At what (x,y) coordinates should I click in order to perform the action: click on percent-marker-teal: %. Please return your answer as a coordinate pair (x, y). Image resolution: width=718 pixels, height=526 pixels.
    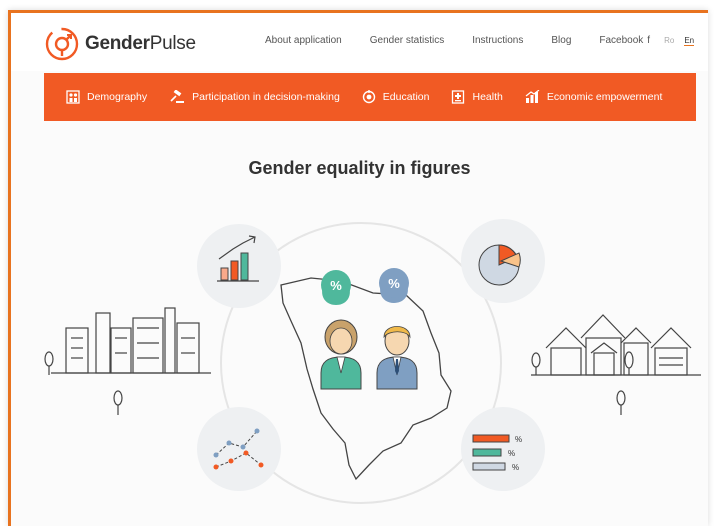
    Looking at the image, I should click on (336, 287).